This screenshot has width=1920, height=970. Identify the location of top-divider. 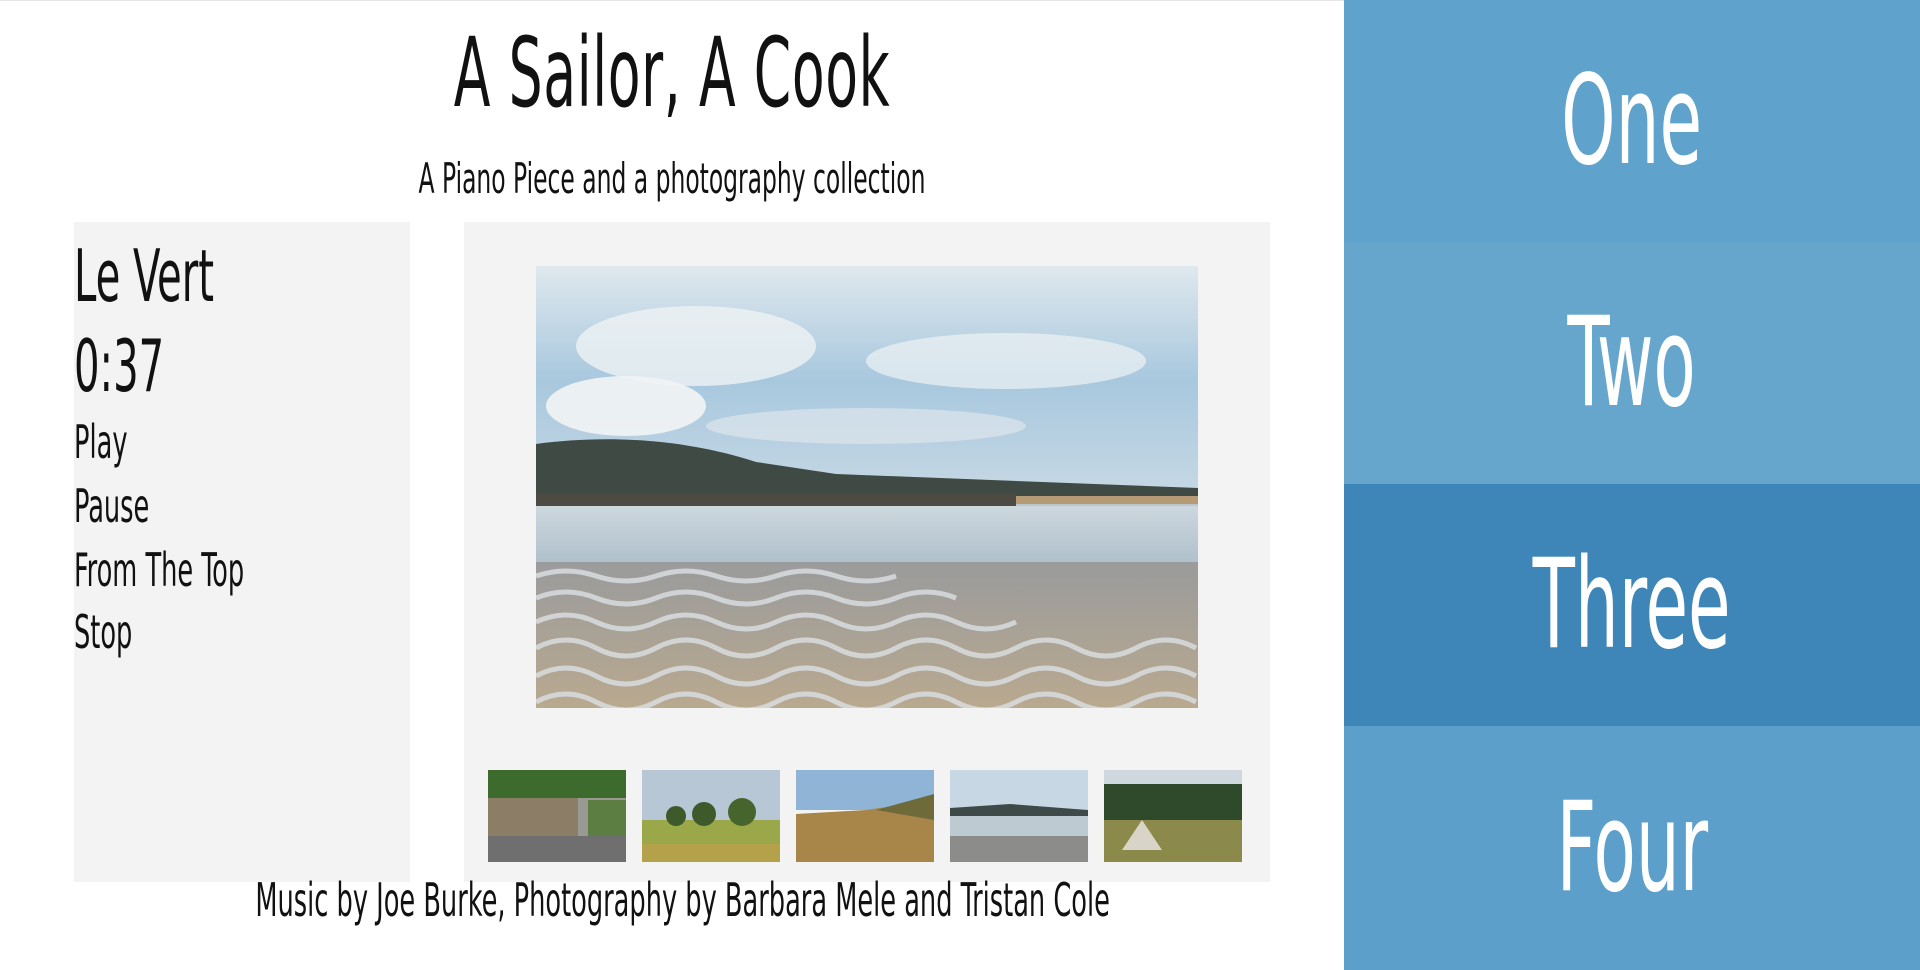
(672, 0).